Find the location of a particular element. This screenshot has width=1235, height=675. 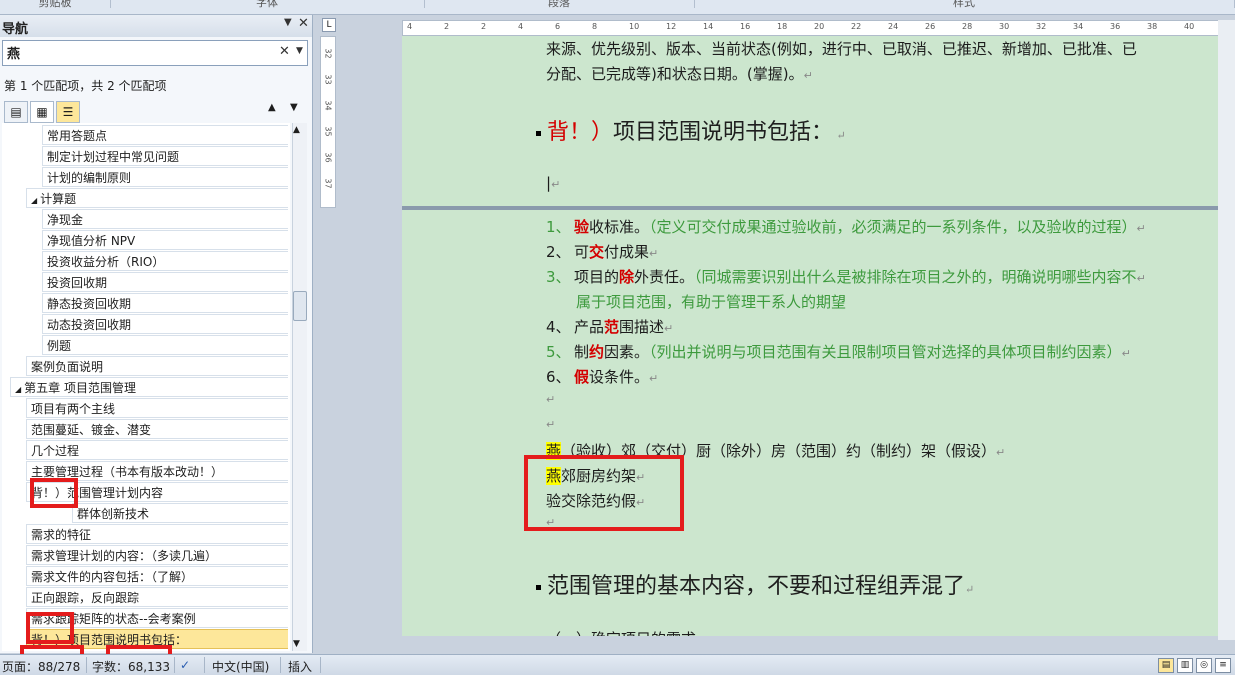

ruler-number: 36 is located at coordinates (328, 157).